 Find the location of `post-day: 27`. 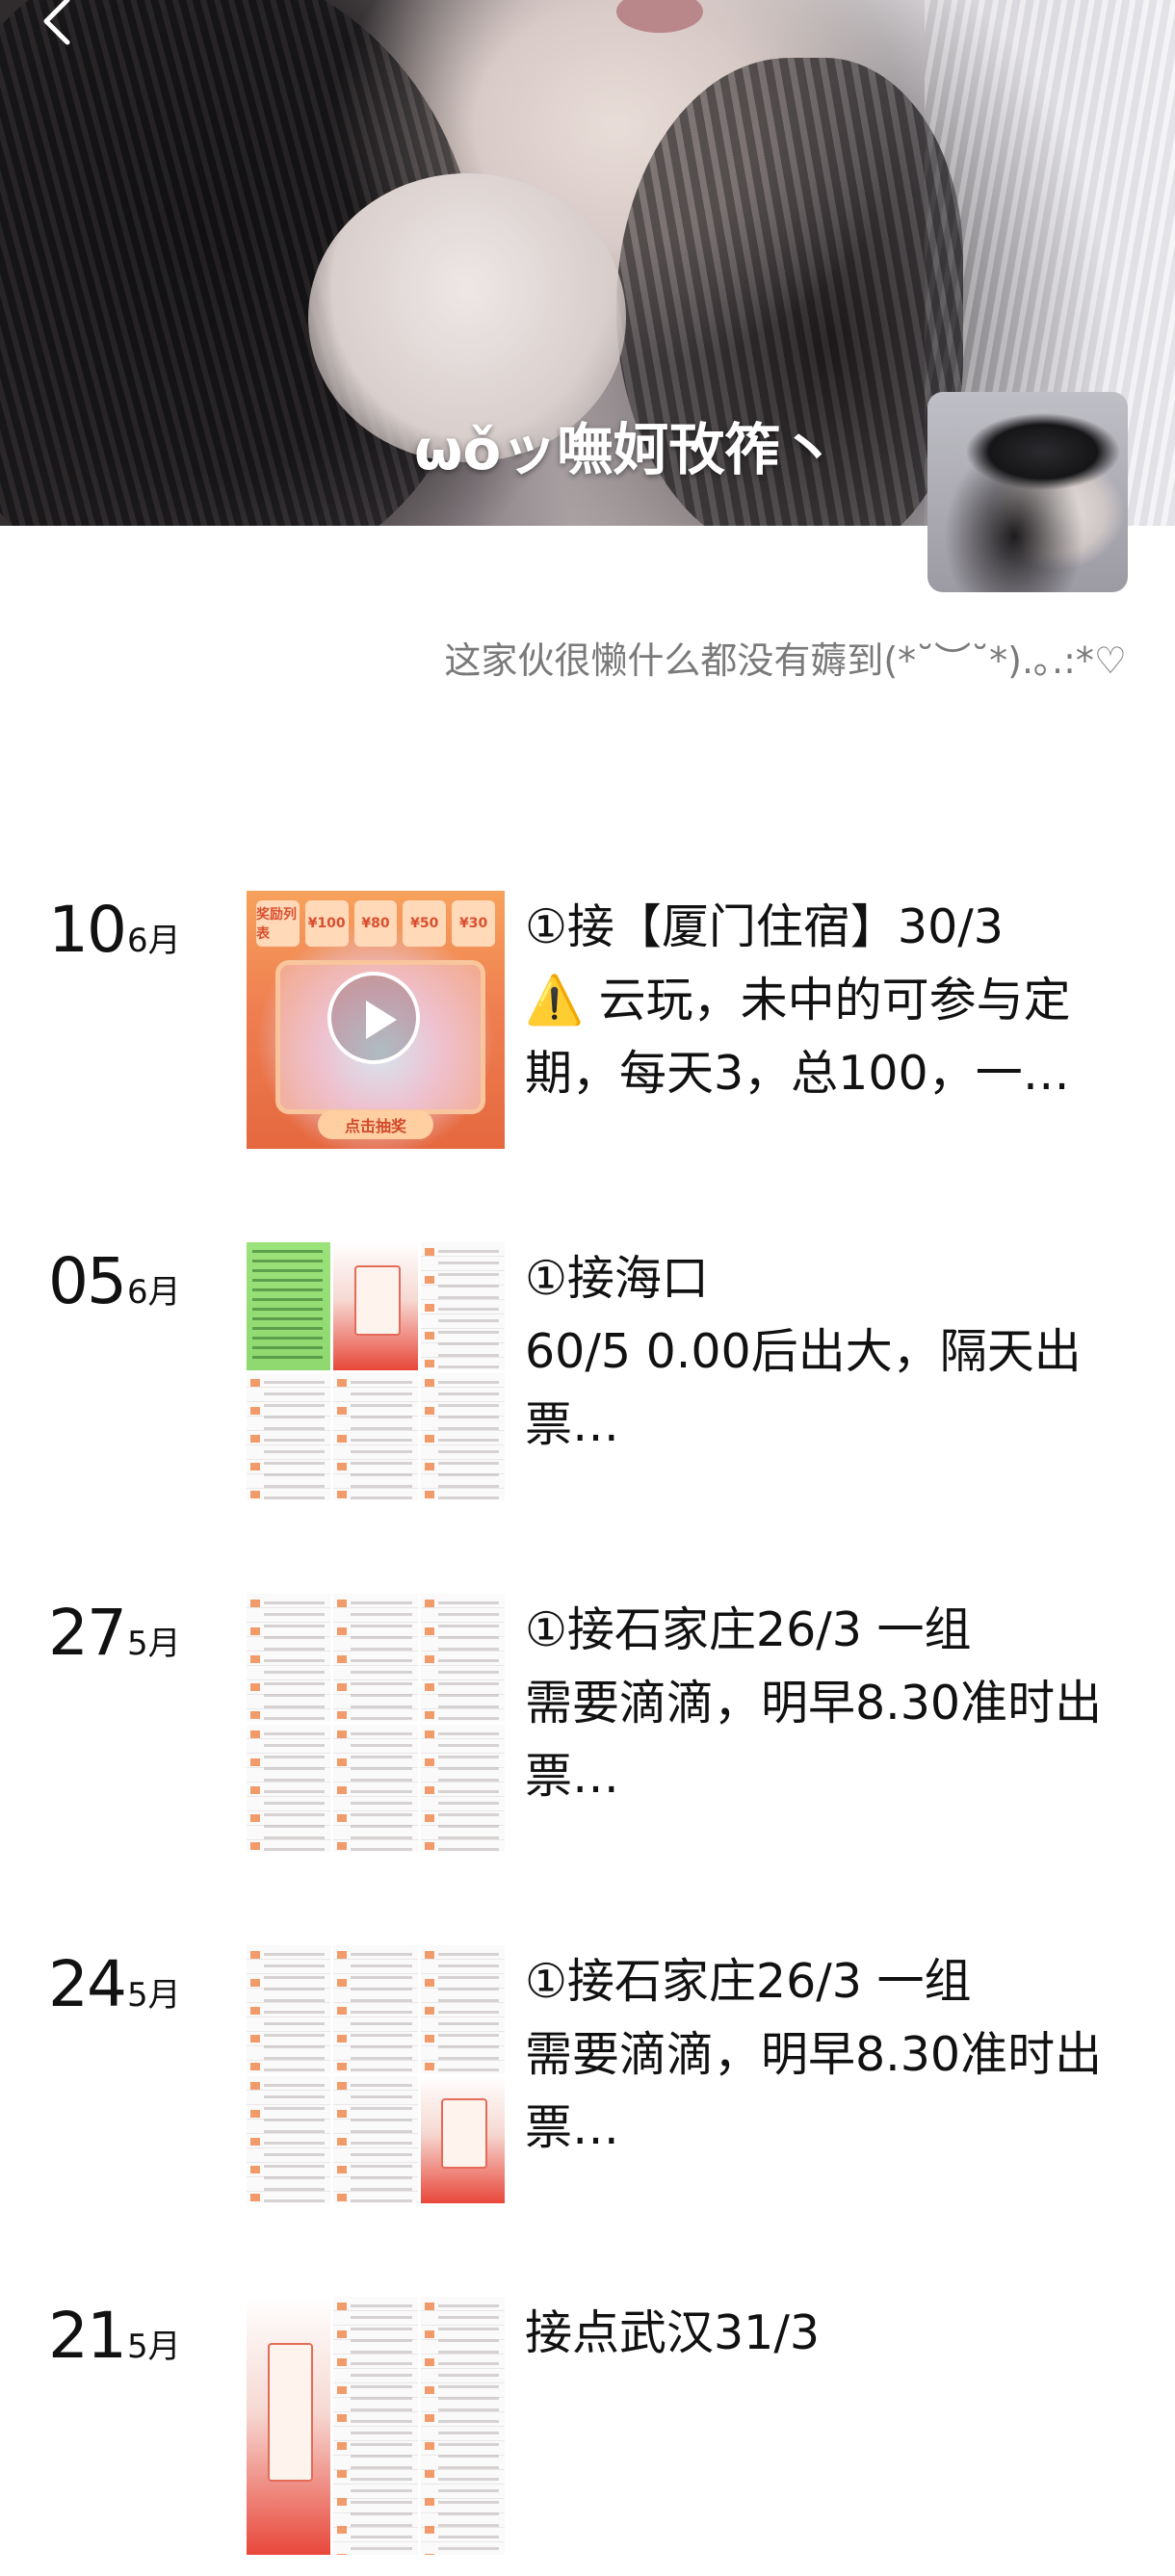

post-day: 27 is located at coordinates (87, 1633).